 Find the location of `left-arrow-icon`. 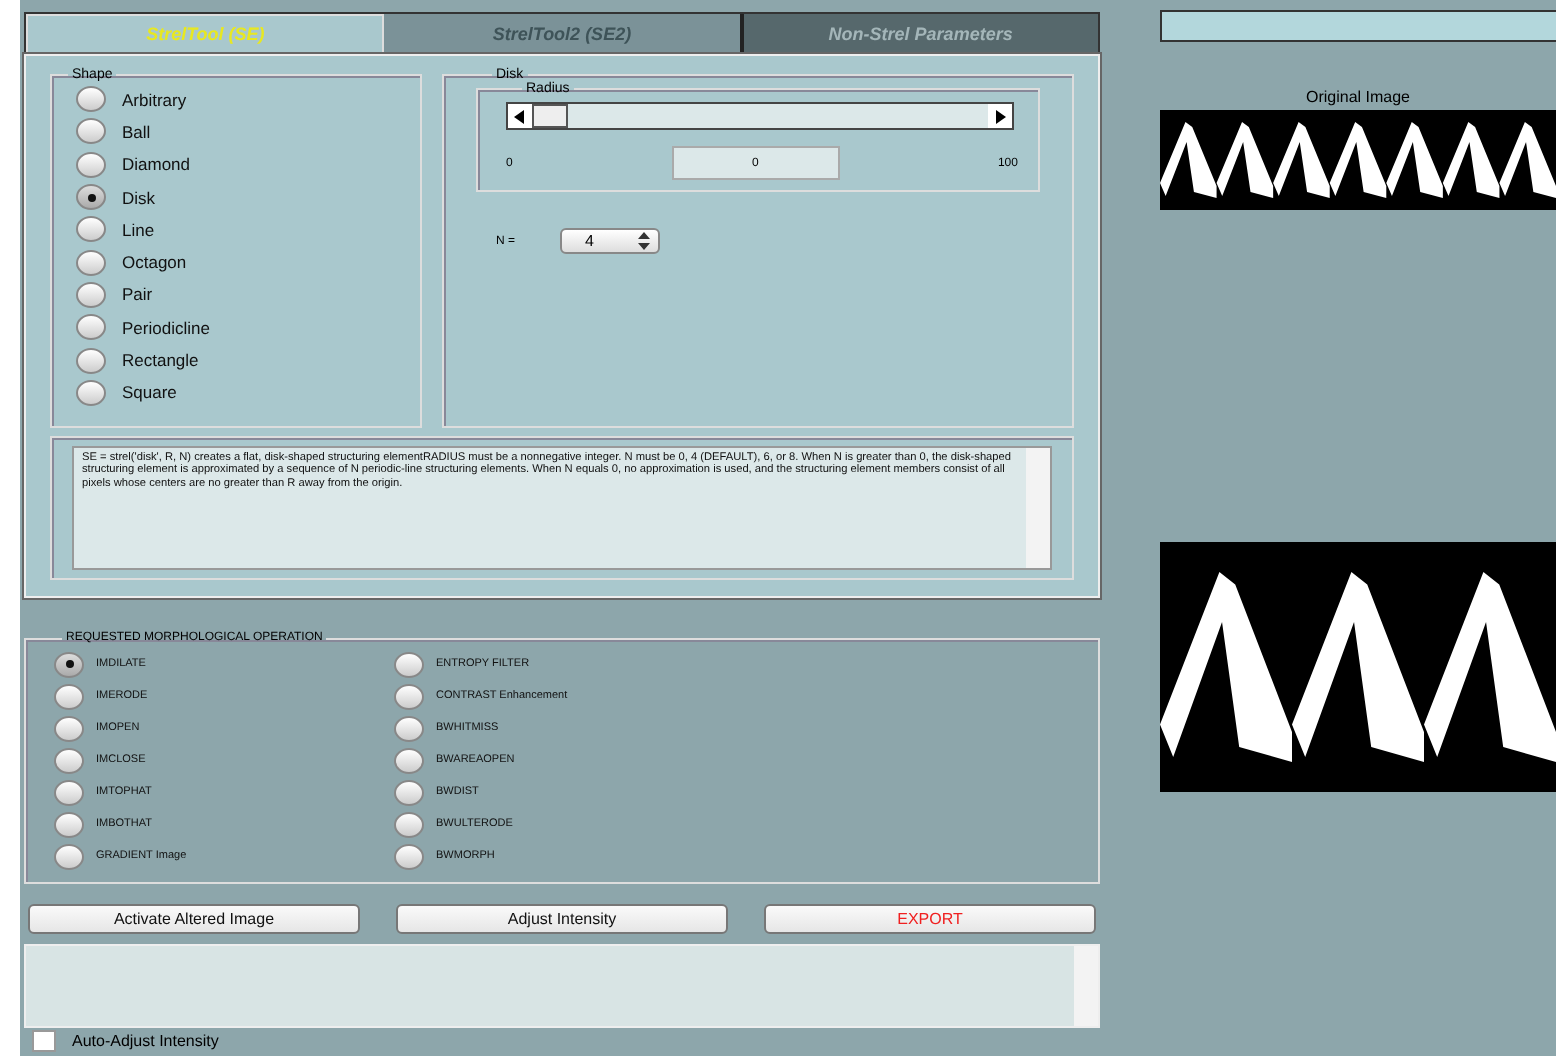

left-arrow-icon is located at coordinates (520, 116).